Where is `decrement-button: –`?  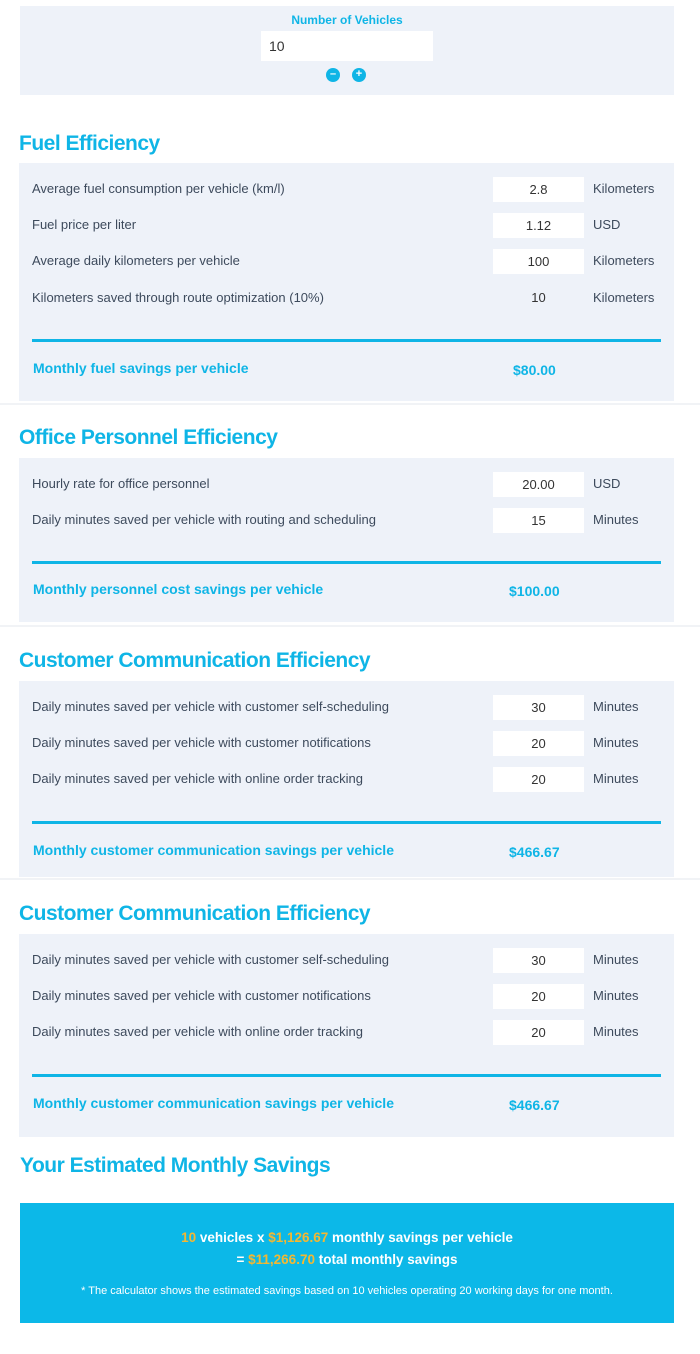 decrement-button: – is located at coordinates (333, 75).